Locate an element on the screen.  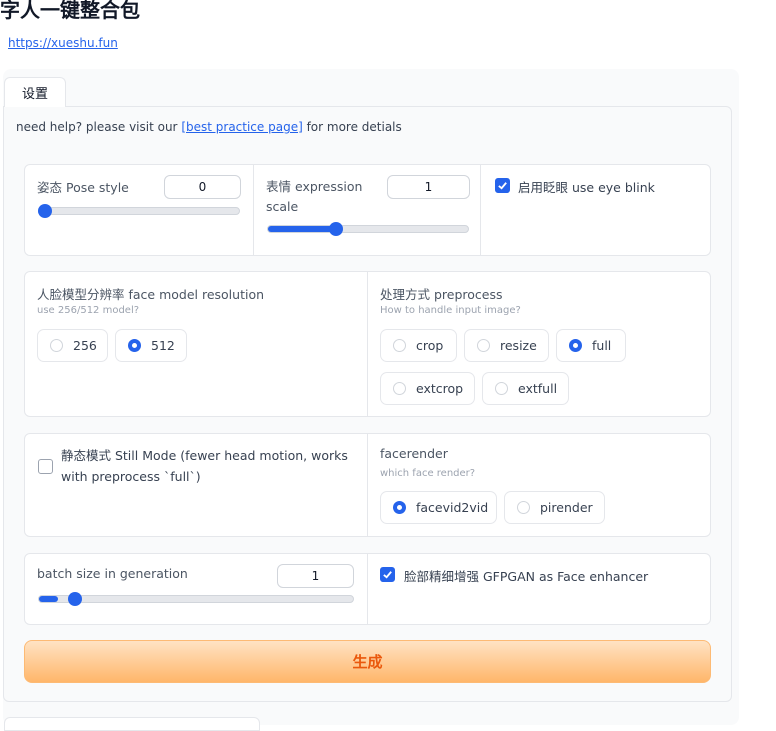
page-title: 字人一键整合包 is located at coordinates (70, 11).